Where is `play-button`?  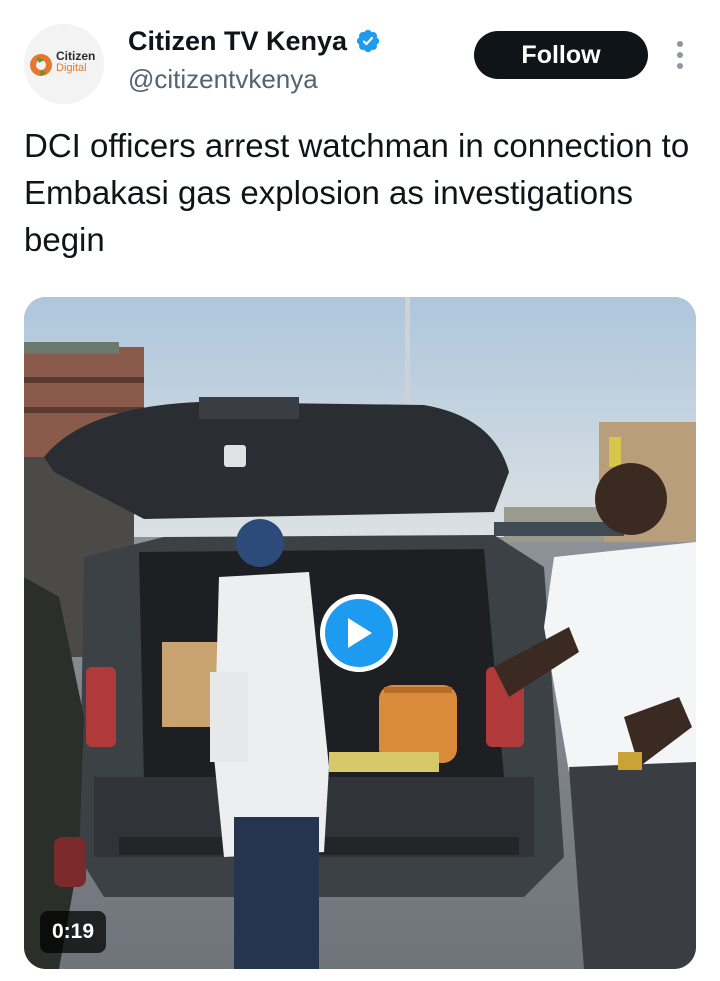
play-button is located at coordinates (359, 633).